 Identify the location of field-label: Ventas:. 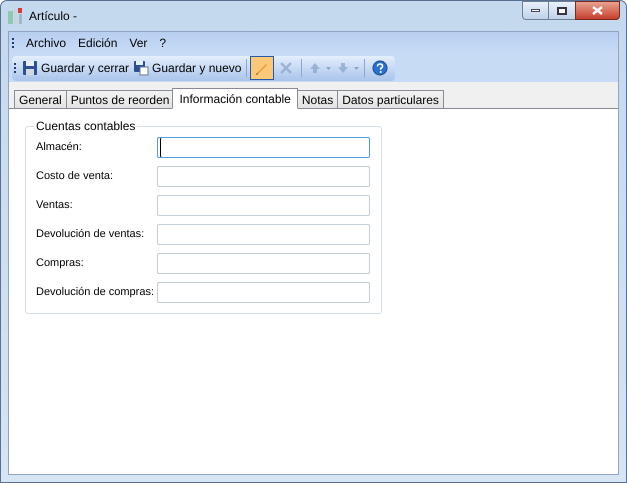
(55, 206).